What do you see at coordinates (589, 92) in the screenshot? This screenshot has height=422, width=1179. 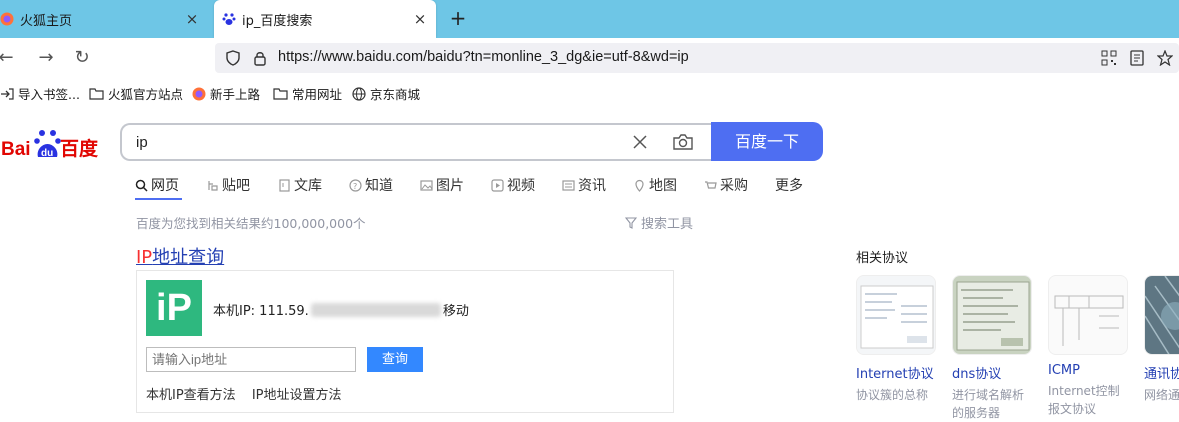 I see `bookmarks-bar: 导入书签... 火狐官方站点 新手上路 常用网址 京东商城` at bounding box center [589, 92].